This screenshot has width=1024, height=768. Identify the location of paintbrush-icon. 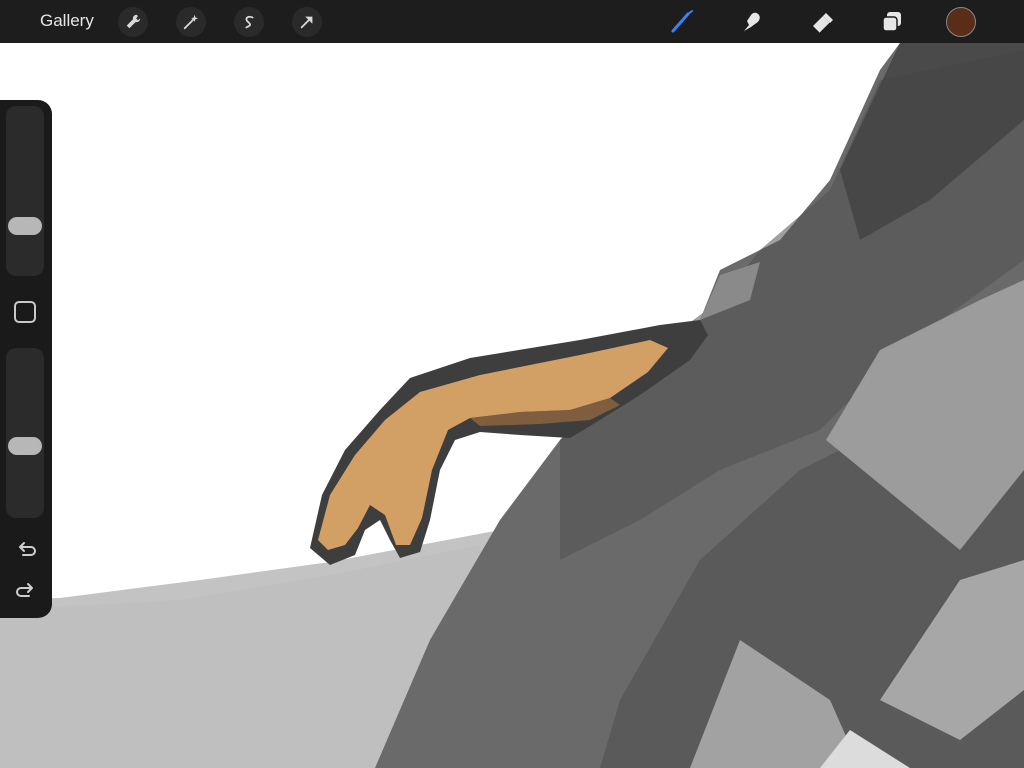
(682, 22).